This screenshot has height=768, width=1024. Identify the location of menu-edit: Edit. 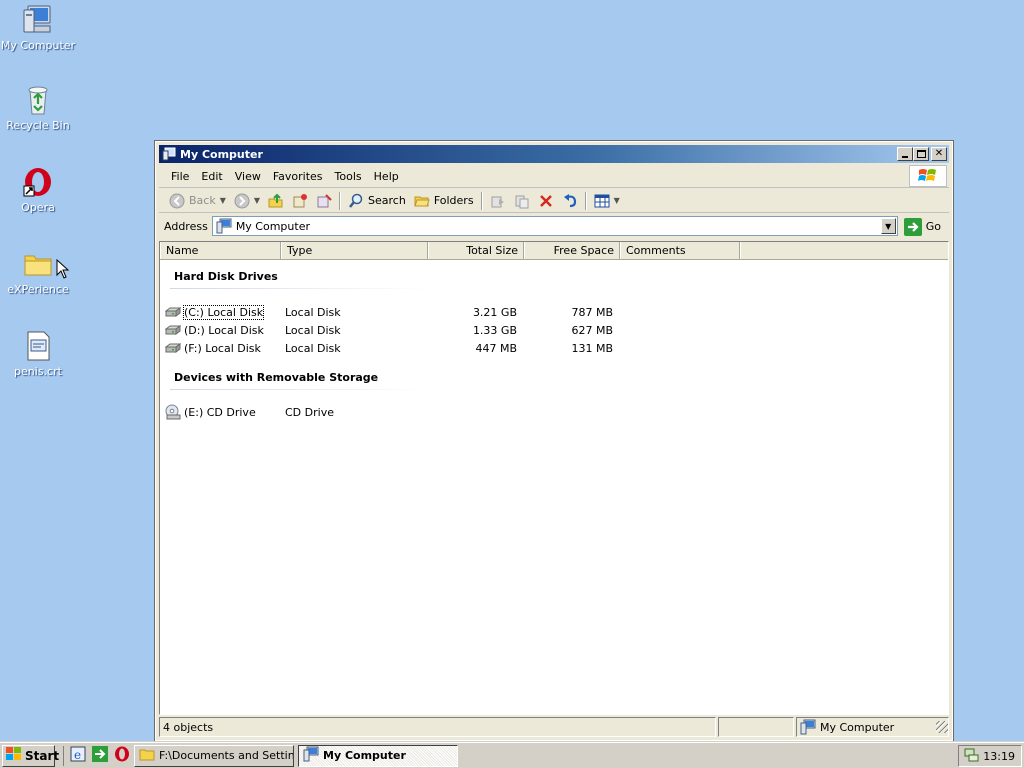
(211, 176).